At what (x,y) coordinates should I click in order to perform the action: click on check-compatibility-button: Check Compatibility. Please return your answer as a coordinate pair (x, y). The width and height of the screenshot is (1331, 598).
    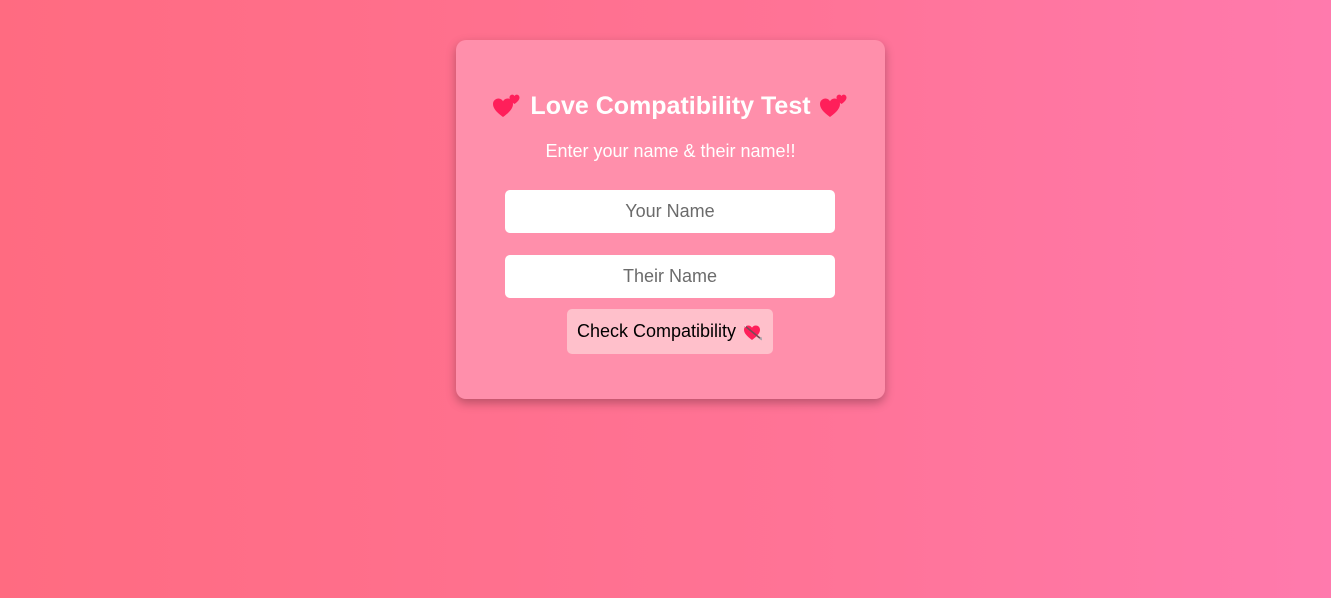
    Looking at the image, I should click on (670, 331).